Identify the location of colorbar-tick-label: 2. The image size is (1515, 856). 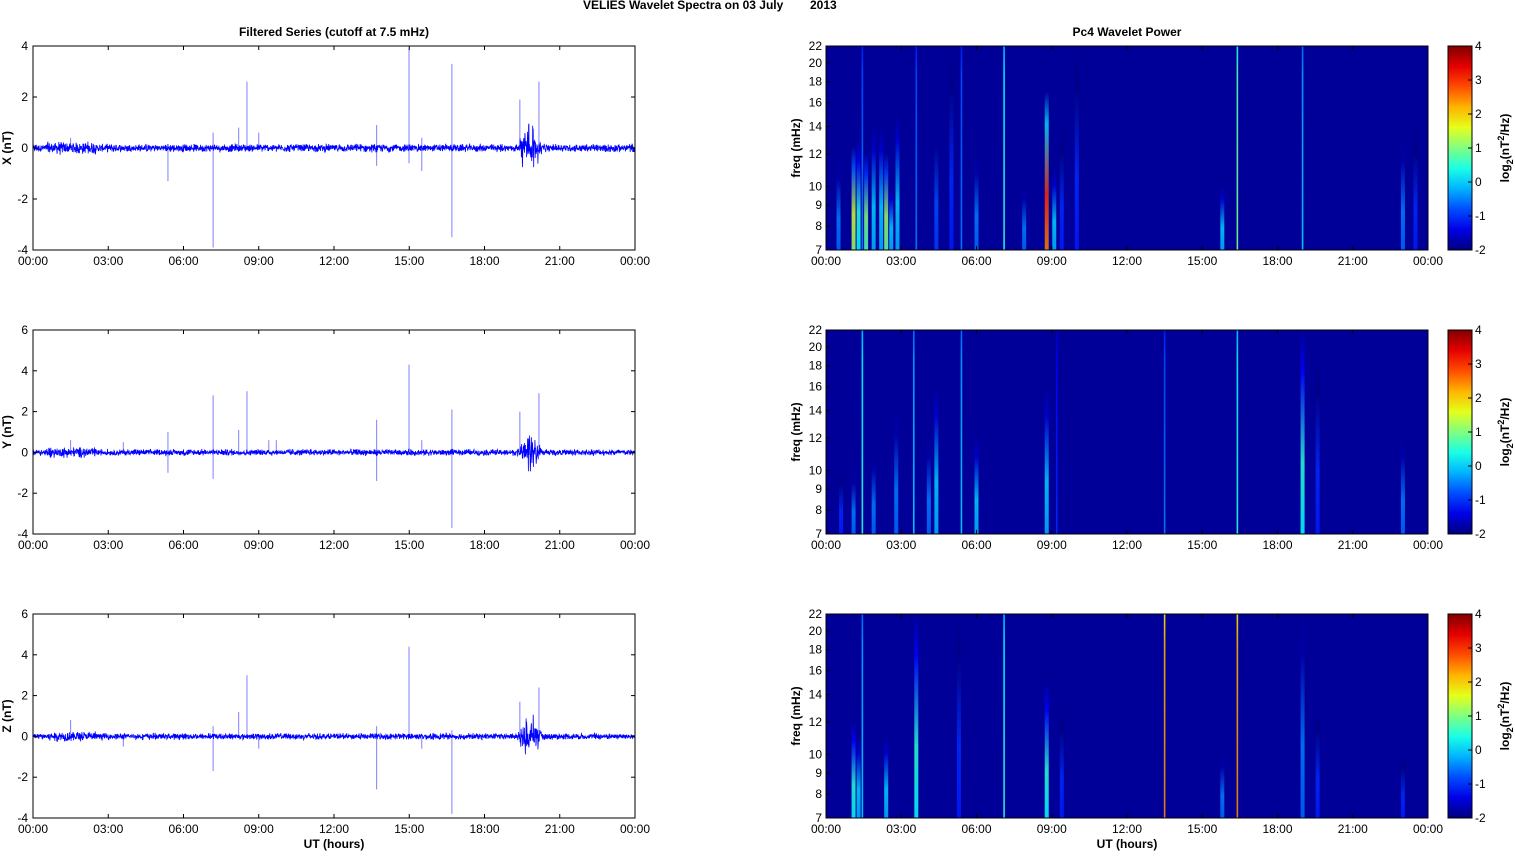
(1478, 398).